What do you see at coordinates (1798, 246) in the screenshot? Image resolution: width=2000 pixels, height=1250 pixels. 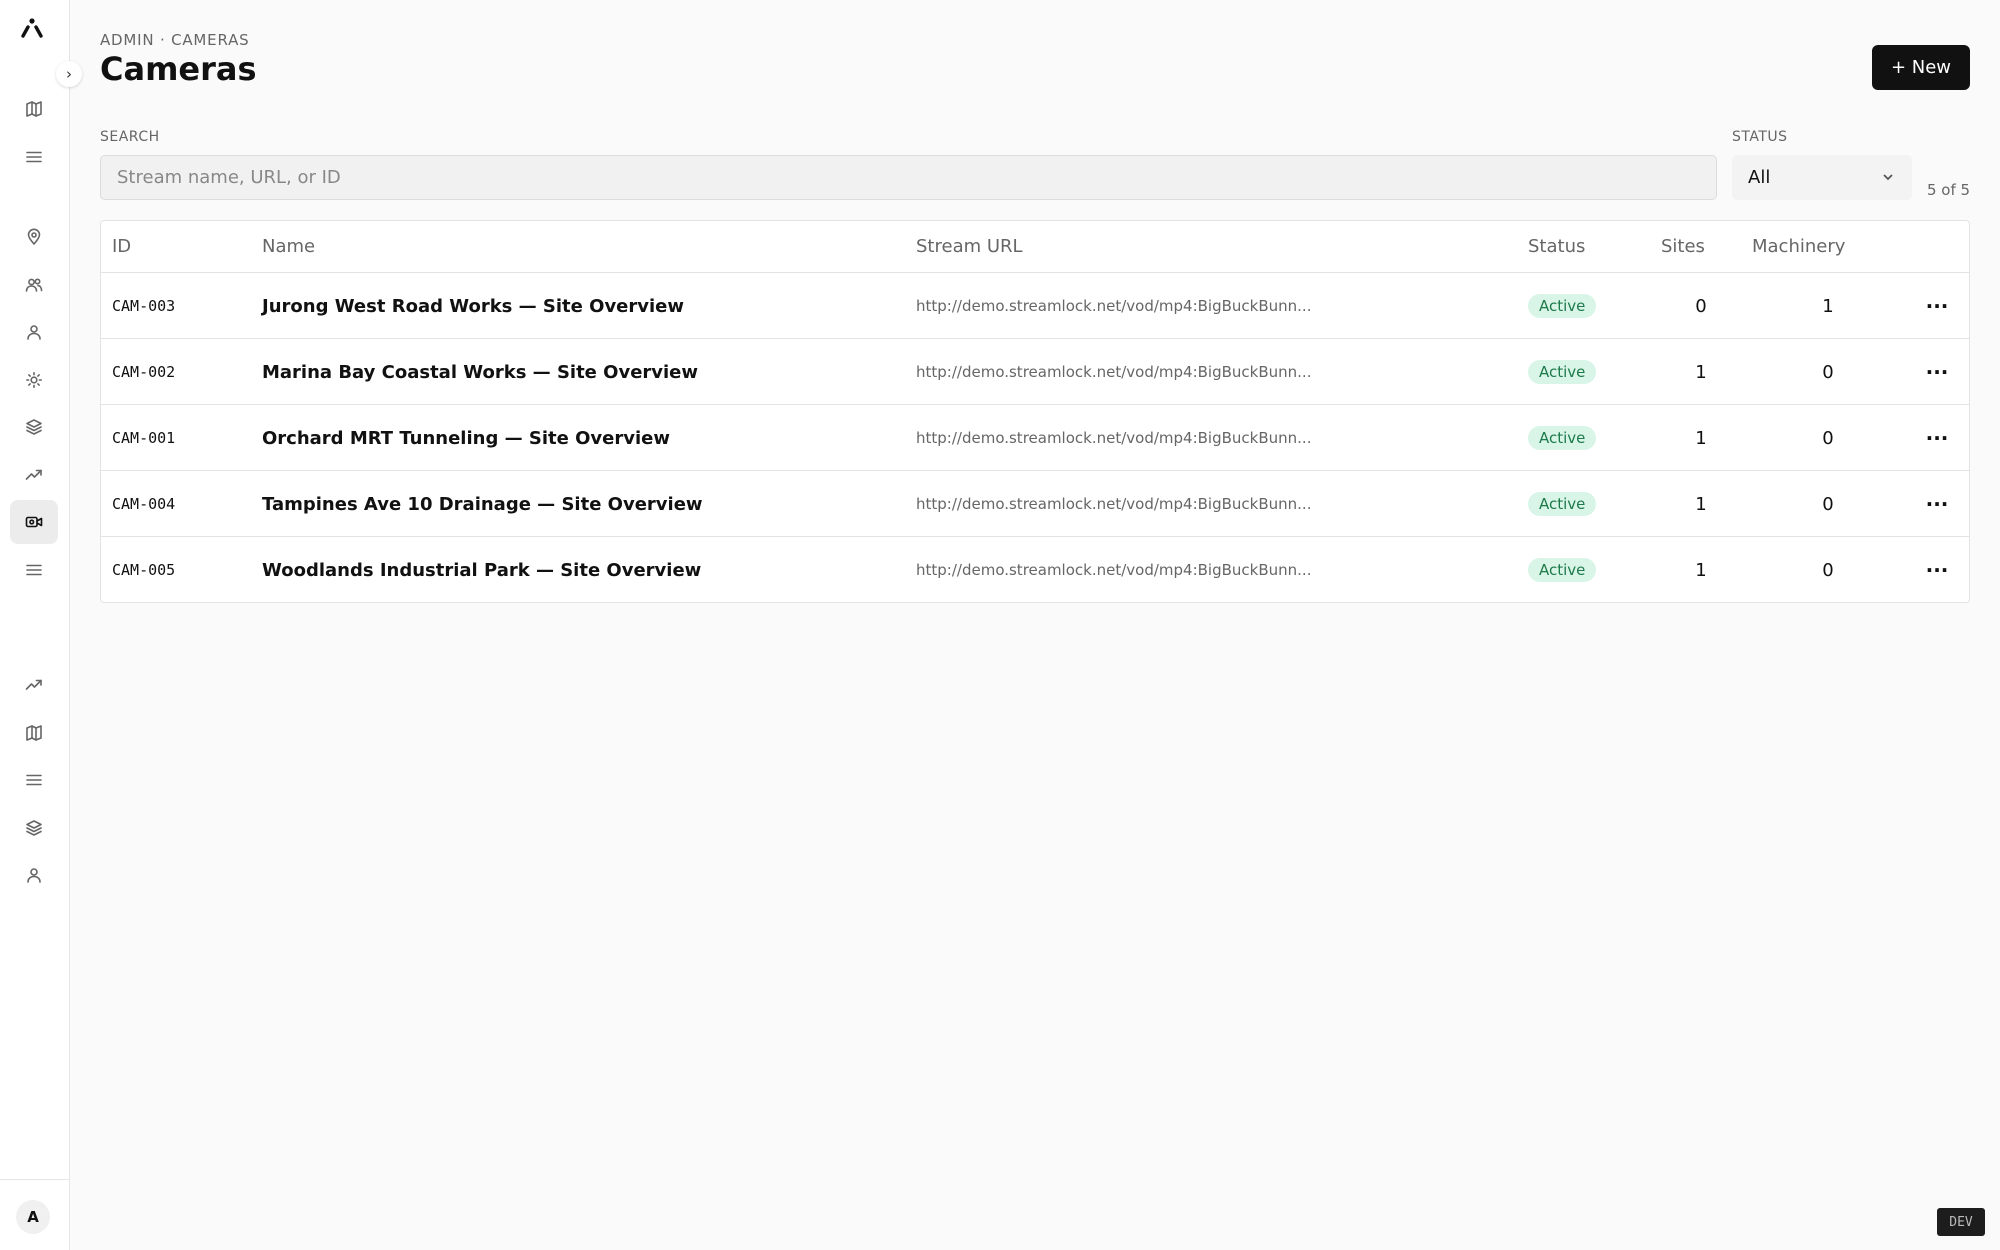 I see `column-header-machinery: Machinery` at bounding box center [1798, 246].